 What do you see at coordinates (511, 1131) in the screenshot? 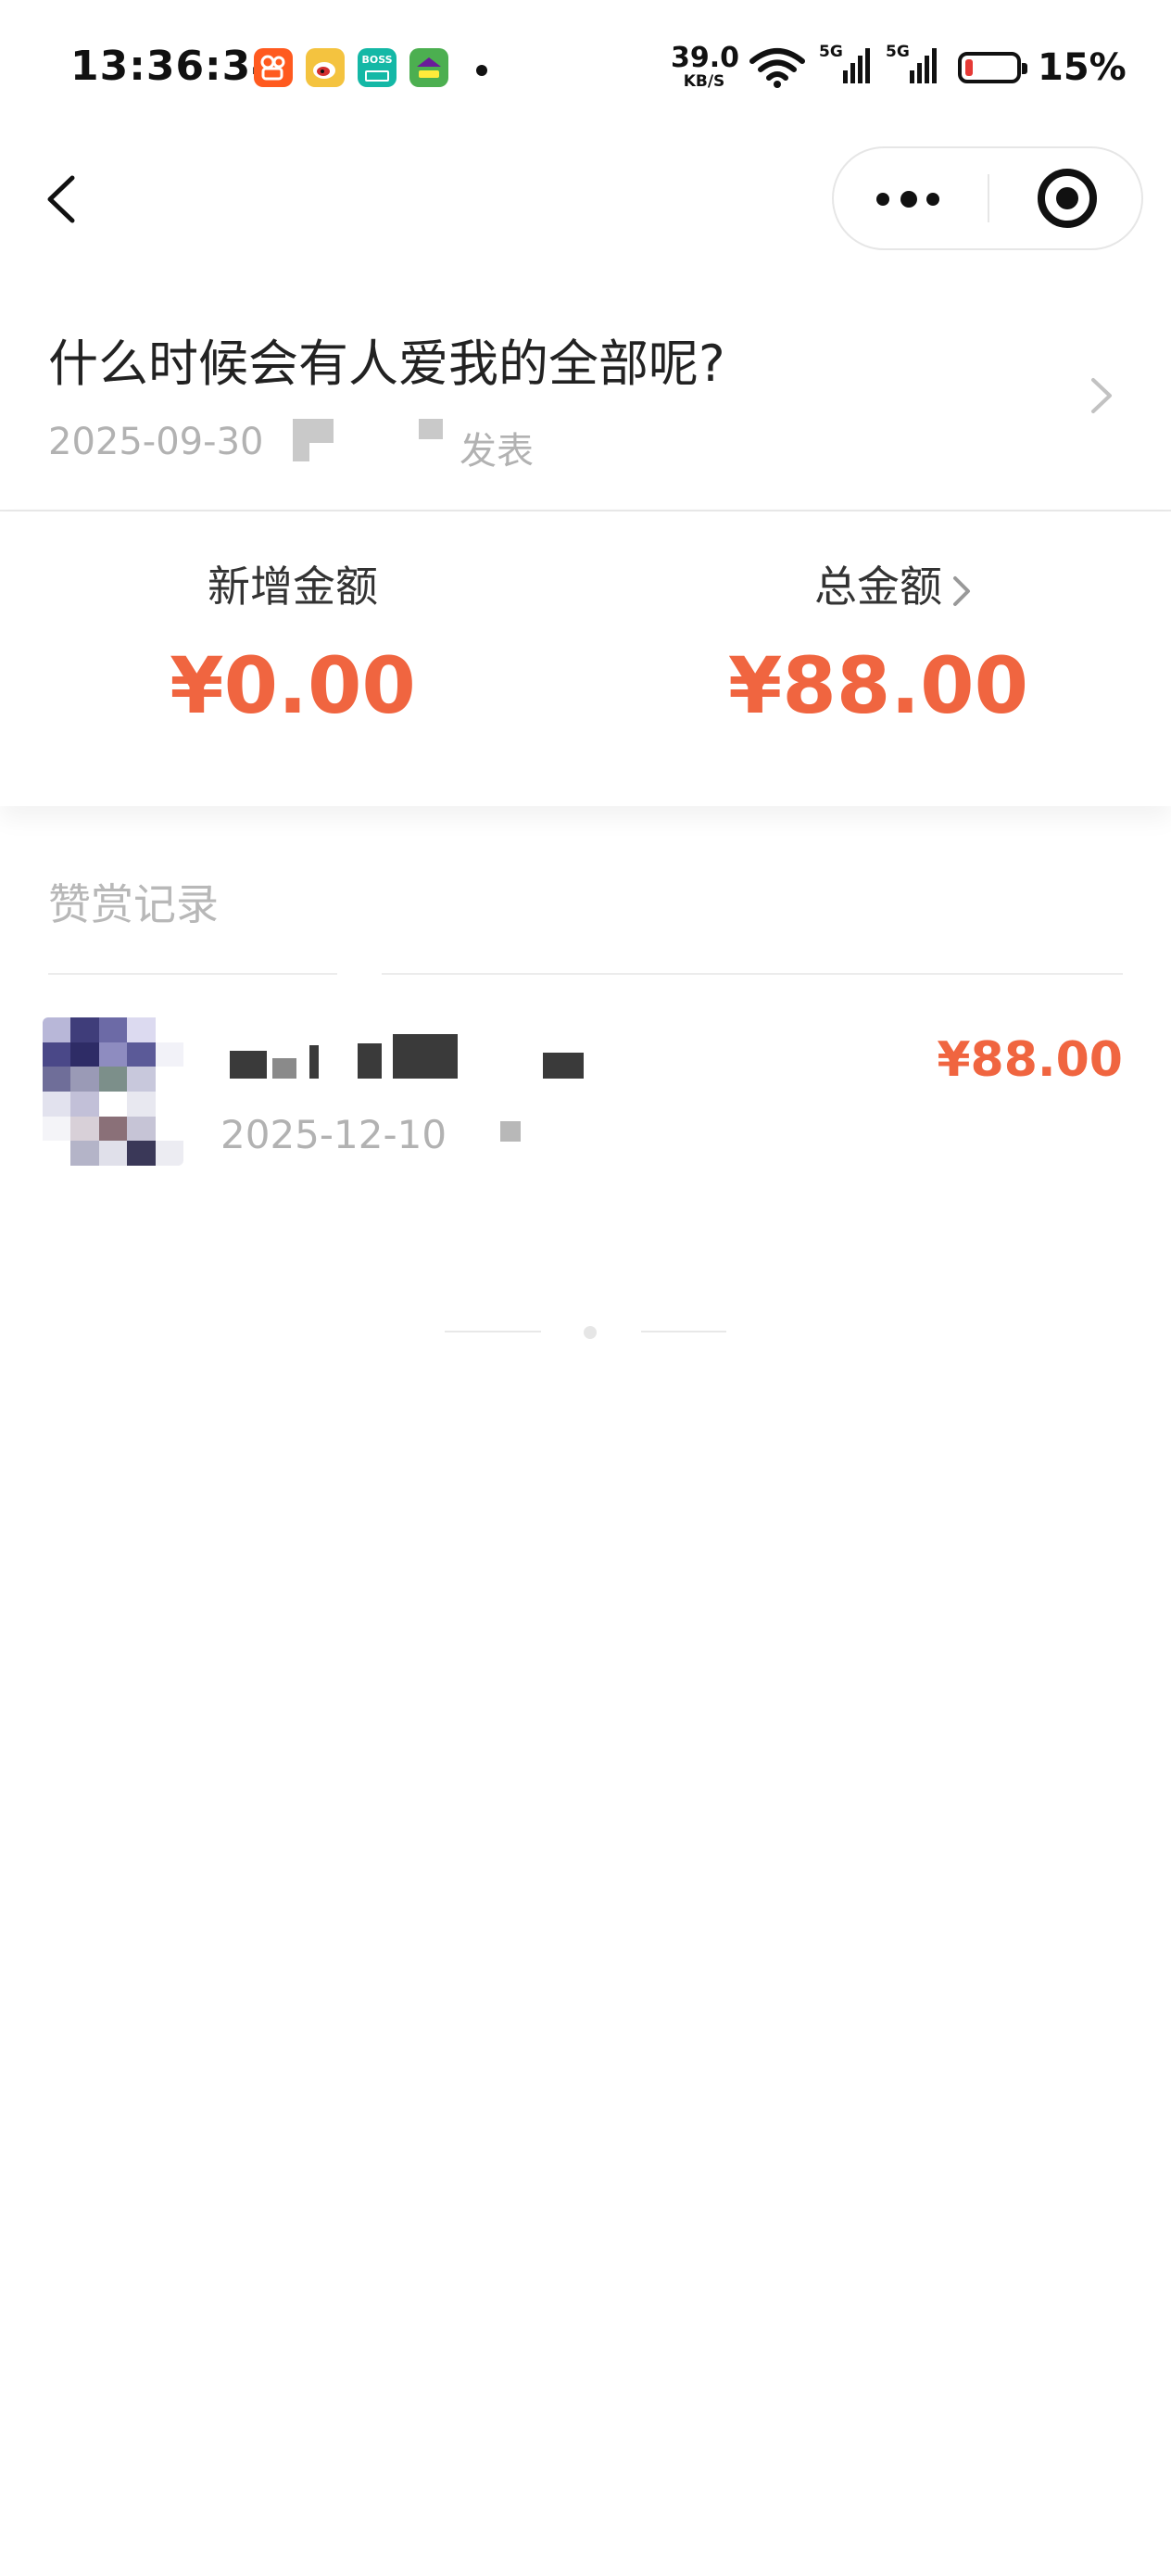
I see `redacted-tag` at bounding box center [511, 1131].